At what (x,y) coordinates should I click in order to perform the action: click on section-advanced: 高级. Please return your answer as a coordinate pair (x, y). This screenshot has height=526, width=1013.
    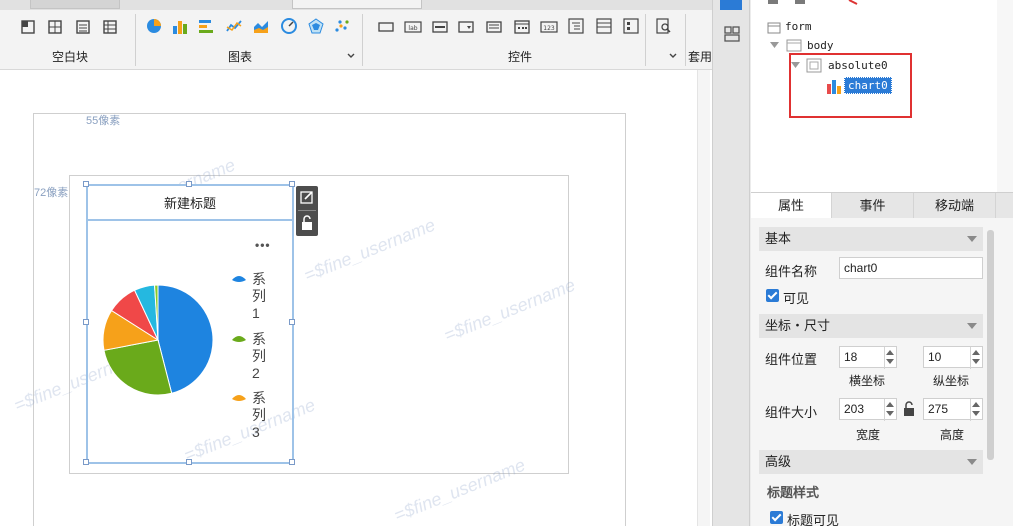
    Looking at the image, I should click on (871, 462).